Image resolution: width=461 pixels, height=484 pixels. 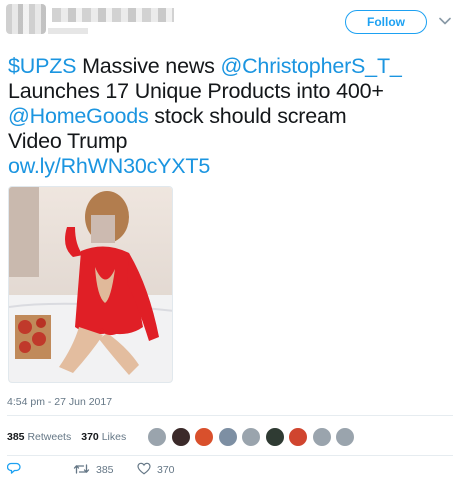 I want to click on tweet-text-line: Launches 17 Unique Products into 400+, so click(x=228, y=91).